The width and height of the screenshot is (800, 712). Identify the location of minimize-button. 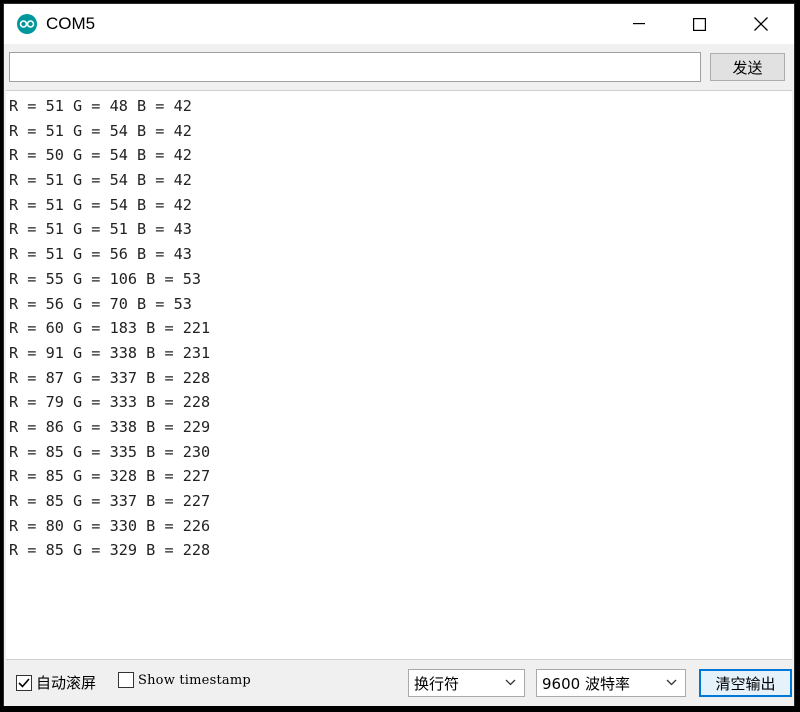
(639, 24).